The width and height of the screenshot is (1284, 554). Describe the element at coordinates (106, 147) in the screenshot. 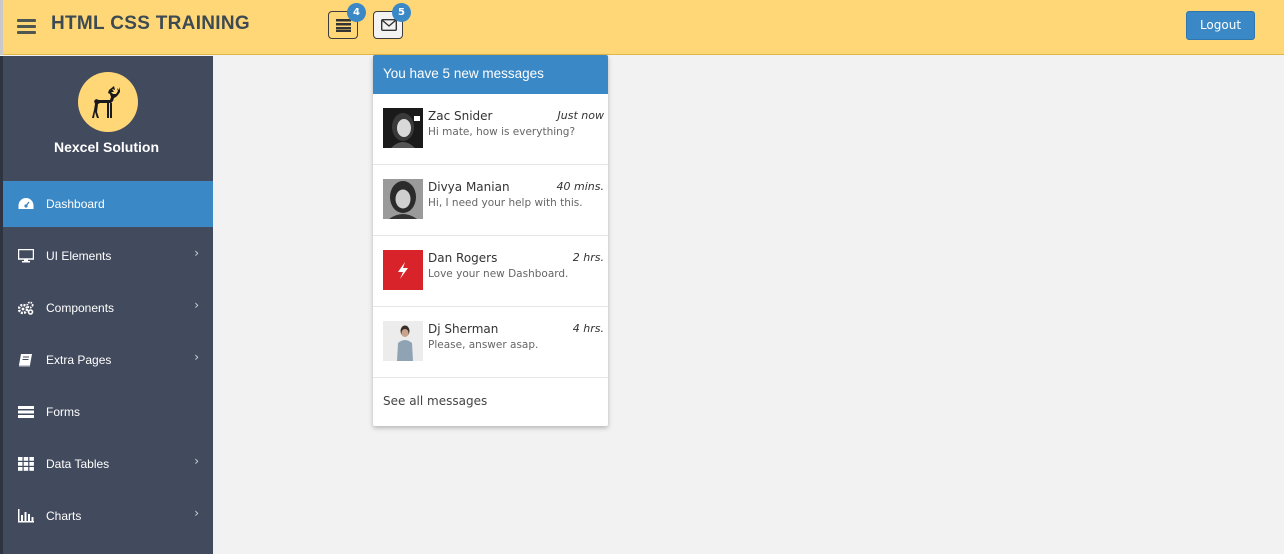

I see `org-name: Nexcel Solution` at that location.